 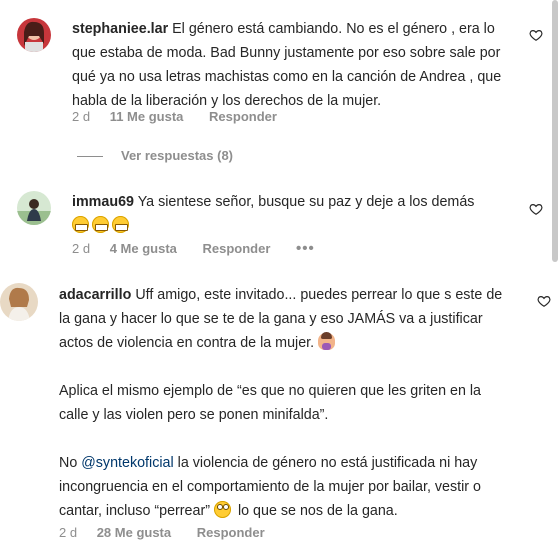 I want to click on view-replies-button: Ver respuestas (8), so click(x=155, y=156).